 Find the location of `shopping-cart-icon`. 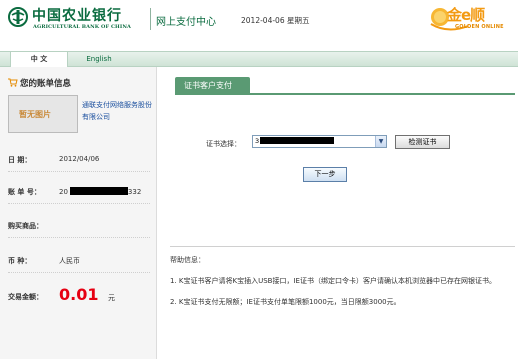

shopping-cart-icon is located at coordinates (13, 82).